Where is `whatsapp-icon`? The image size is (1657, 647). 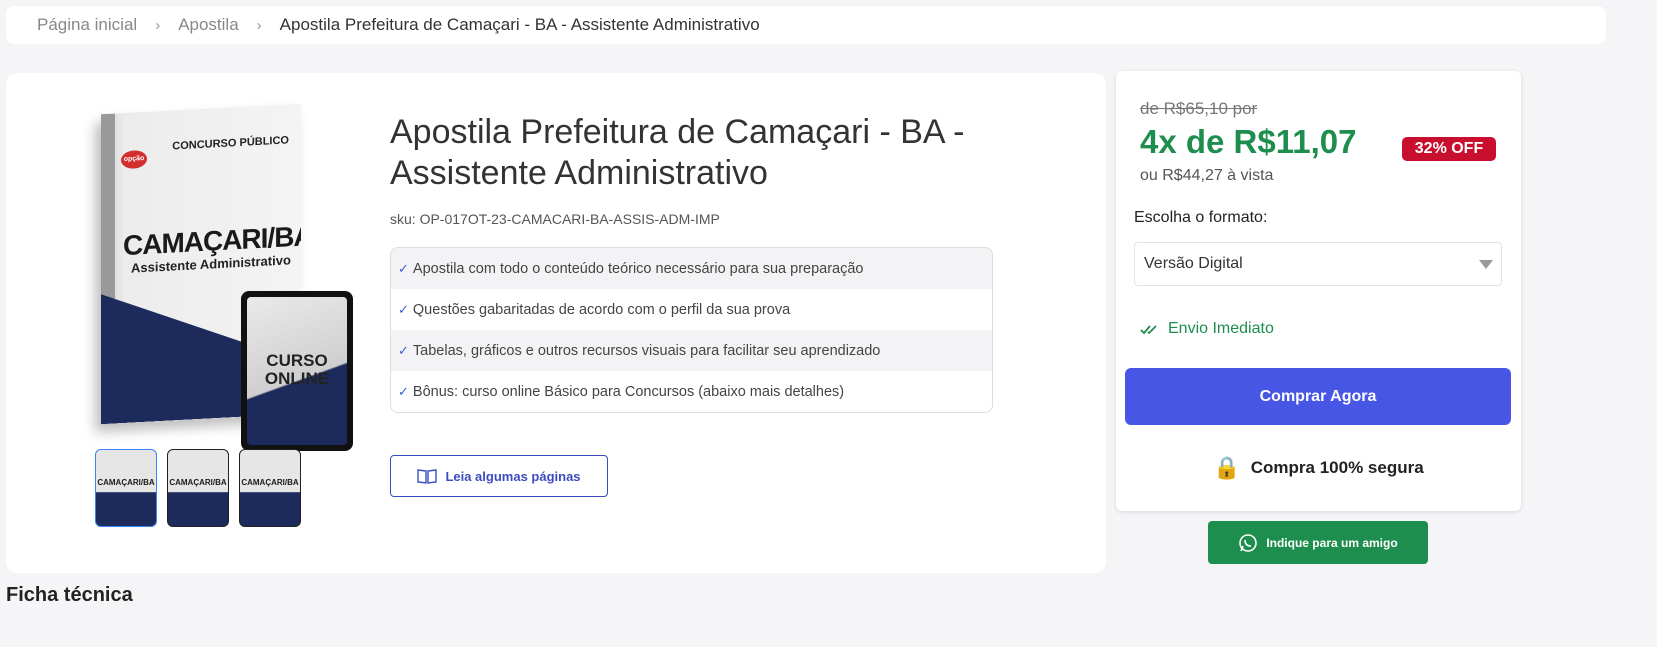 whatsapp-icon is located at coordinates (1248, 542).